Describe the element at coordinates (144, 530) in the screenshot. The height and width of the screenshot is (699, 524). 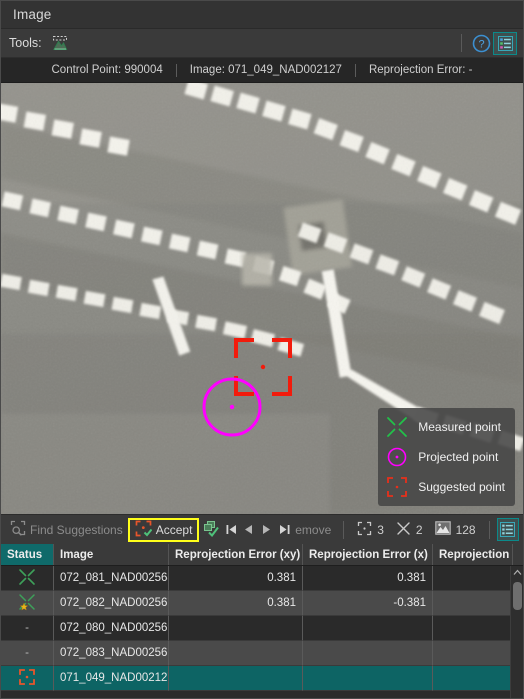
I see `accept-suggestion-icon` at that location.